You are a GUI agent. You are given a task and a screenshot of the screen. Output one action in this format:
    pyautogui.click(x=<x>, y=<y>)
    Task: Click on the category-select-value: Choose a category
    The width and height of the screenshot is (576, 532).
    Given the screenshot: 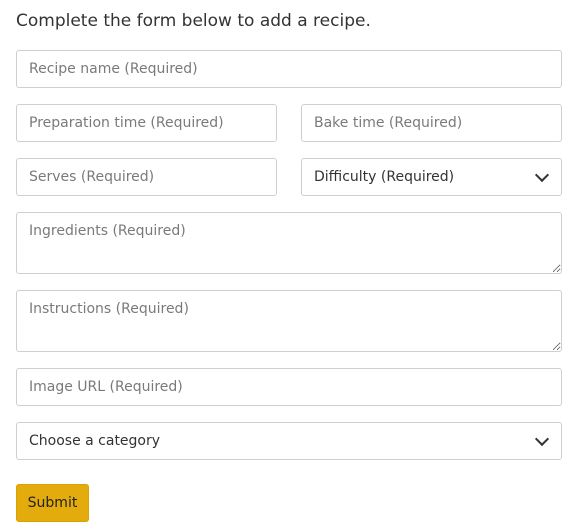 What is the action you would take?
    pyautogui.click(x=95, y=441)
    